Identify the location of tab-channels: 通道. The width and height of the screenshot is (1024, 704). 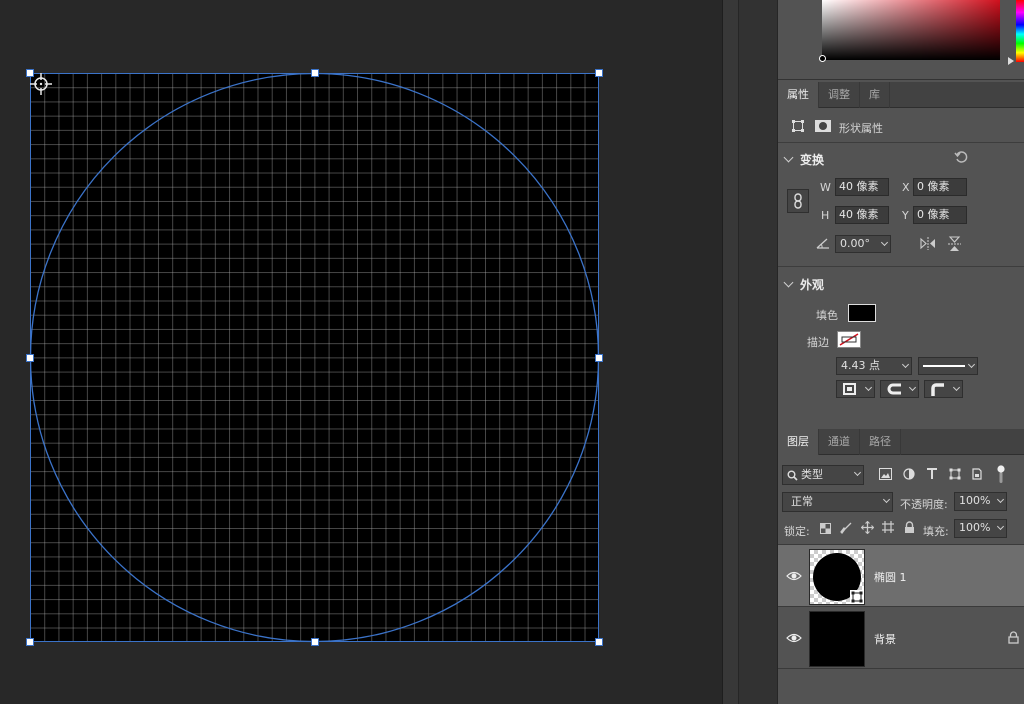
(839, 442).